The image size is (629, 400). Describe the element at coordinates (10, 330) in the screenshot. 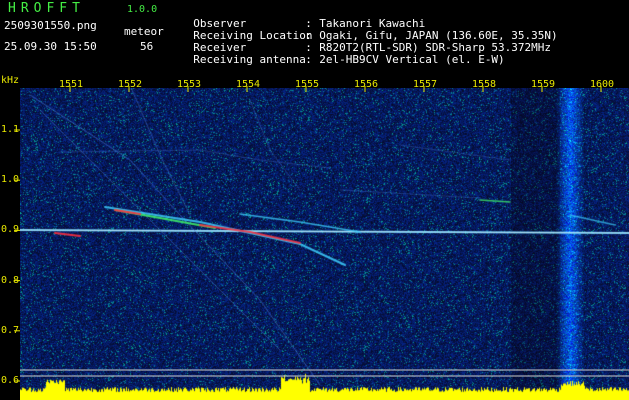

I see `freq-tick-label: 0.7` at that location.